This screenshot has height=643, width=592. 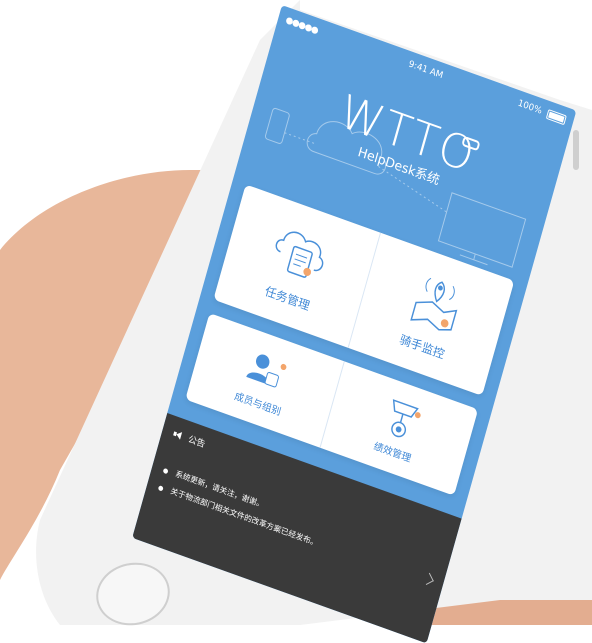 I want to click on map-location-icon, so click(x=434, y=304).